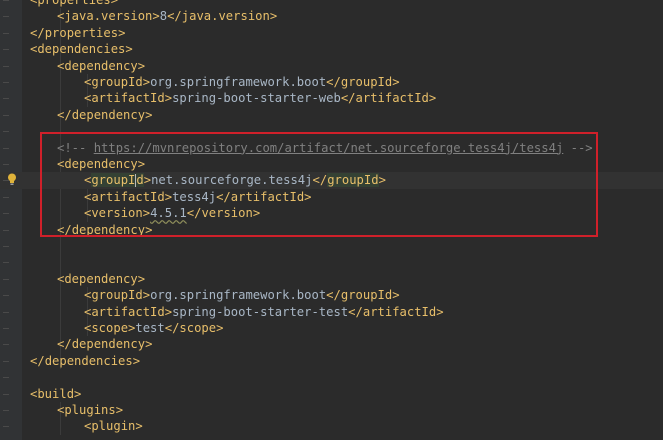 The image size is (663, 440). I want to click on code-line: <properties>, so click(331, 4).